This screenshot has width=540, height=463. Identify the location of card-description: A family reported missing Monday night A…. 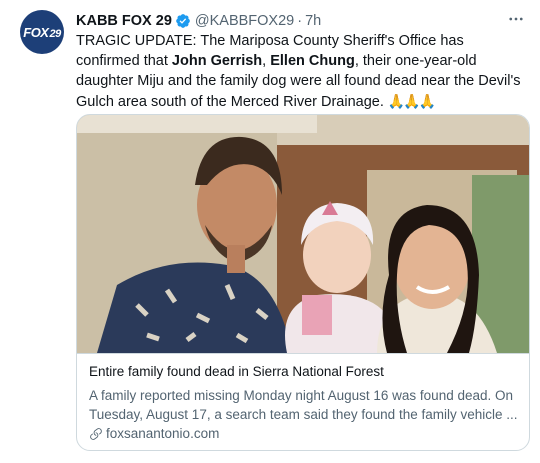
(303, 405).